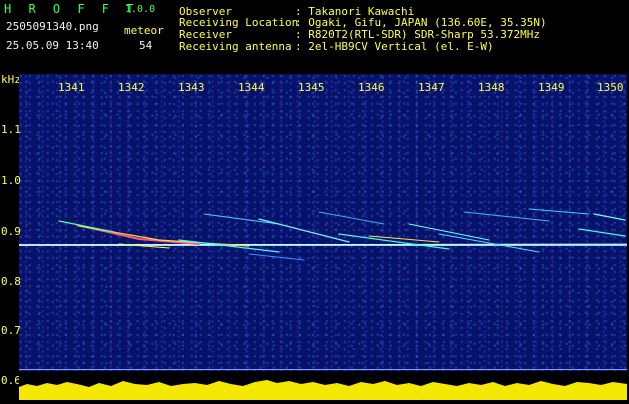  I want to click on y-tick: 0.8, so click(11, 281).